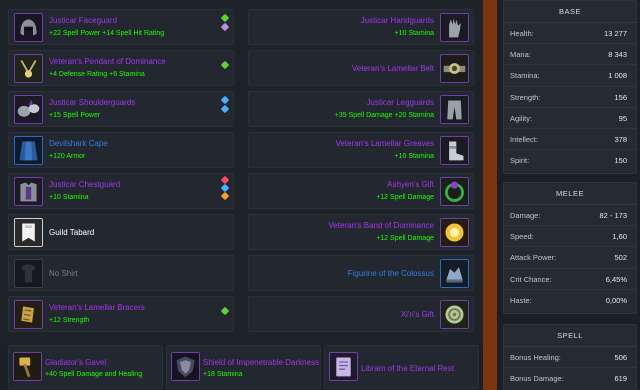 The width and height of the screenshot is (640, 390). I want to click on trinket-icon, so click(454, 314).